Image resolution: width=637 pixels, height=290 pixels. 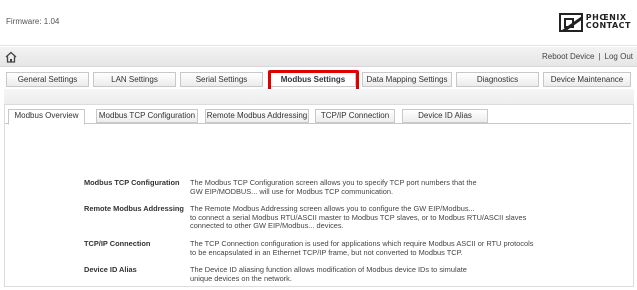 I want to click on logo-mark-icon, so click(x=571, y=22).